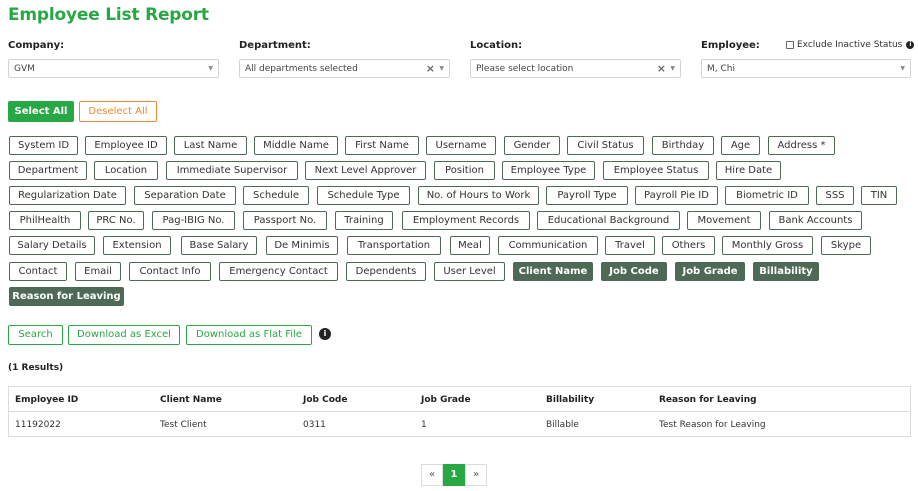 The image size is (918, 491). Describe the element at coordinates (45, 220) in the screenshot. I see `field-chip: PhilHealth` at that location.